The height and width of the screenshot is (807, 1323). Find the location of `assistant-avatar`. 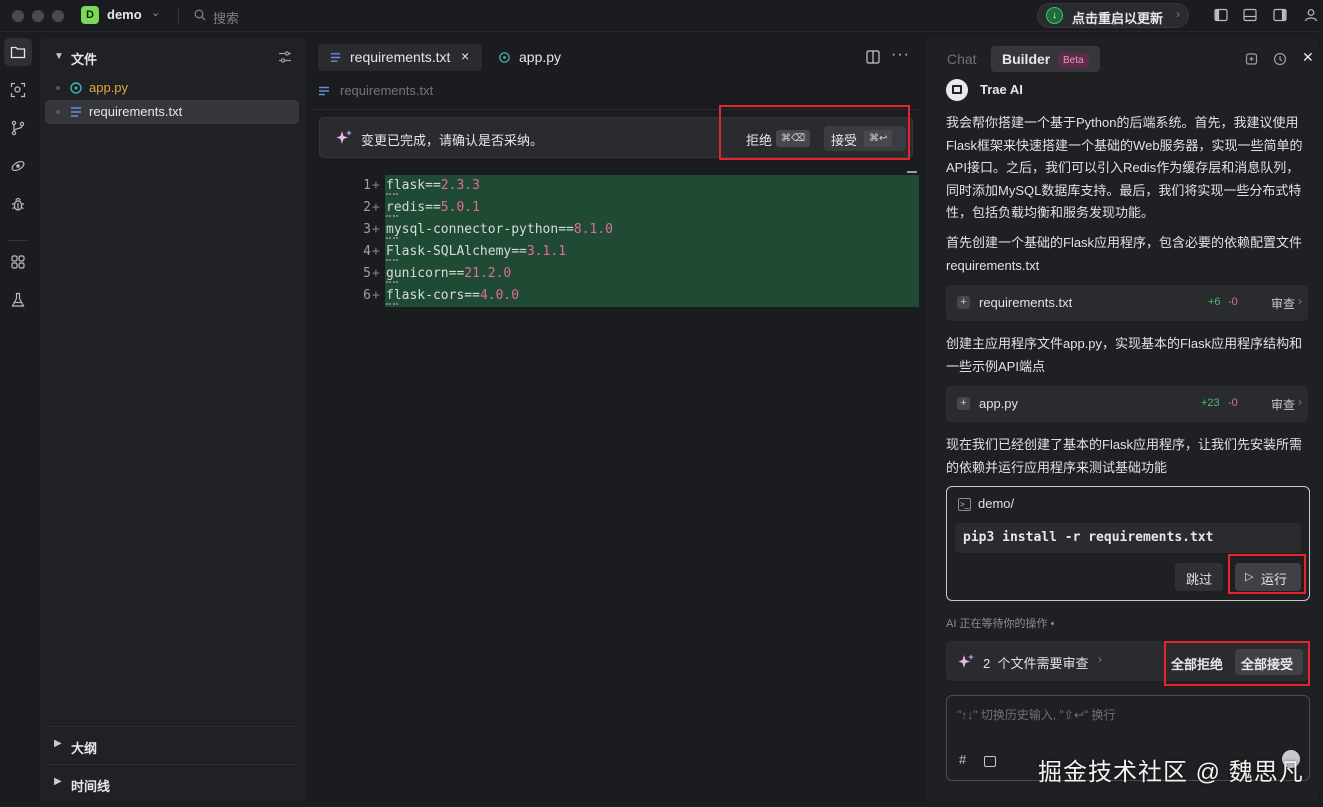

assistant-avatar is located at coordinates (957, 90).